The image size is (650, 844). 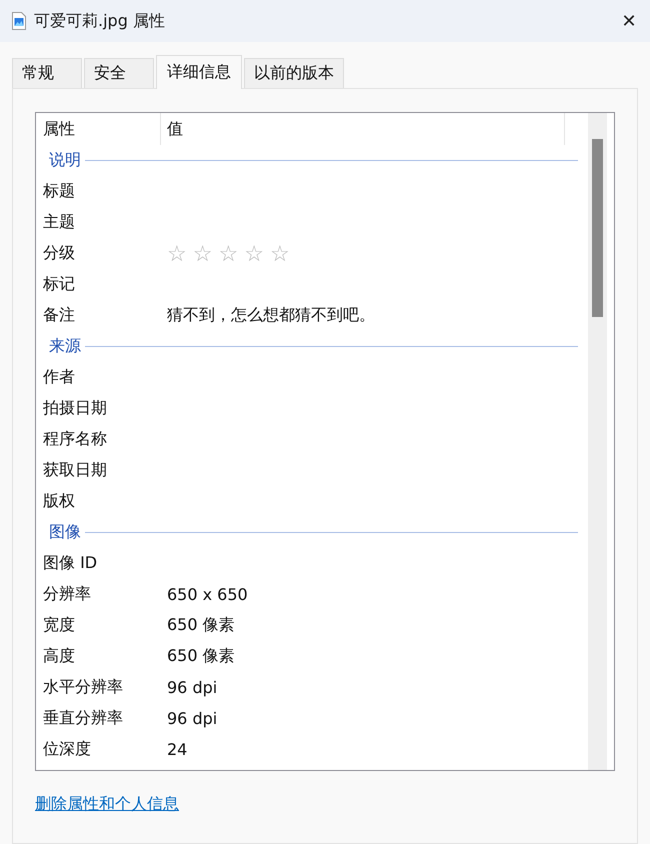 What do you see at coordinates (597, 441) in the screenshot?
I see `scrollbar` at bounding box center [597, 441].